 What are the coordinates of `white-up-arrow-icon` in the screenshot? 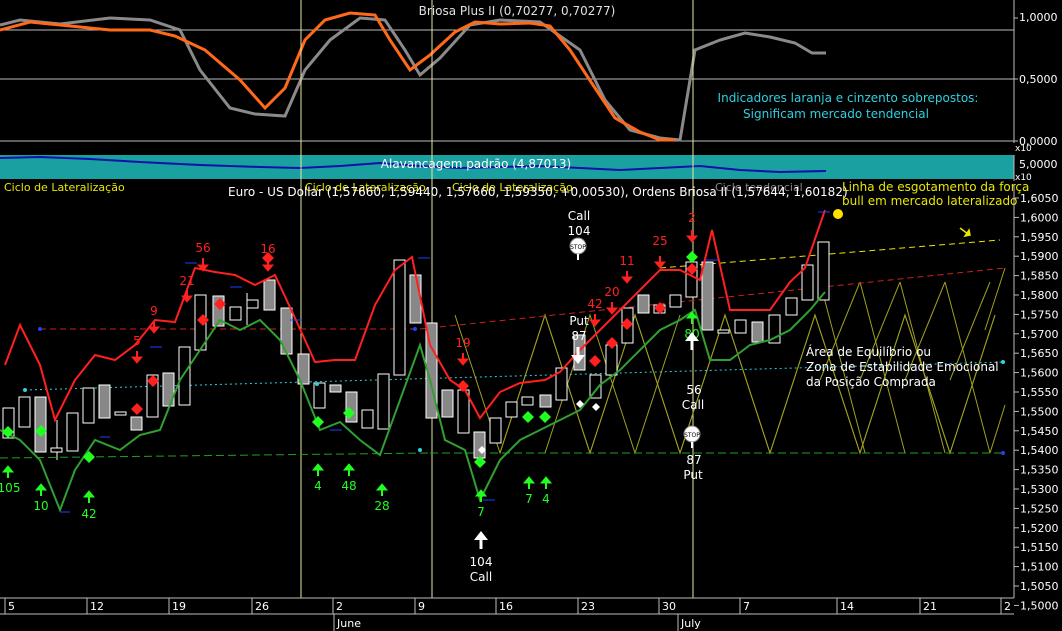 It's located at (481, 540).